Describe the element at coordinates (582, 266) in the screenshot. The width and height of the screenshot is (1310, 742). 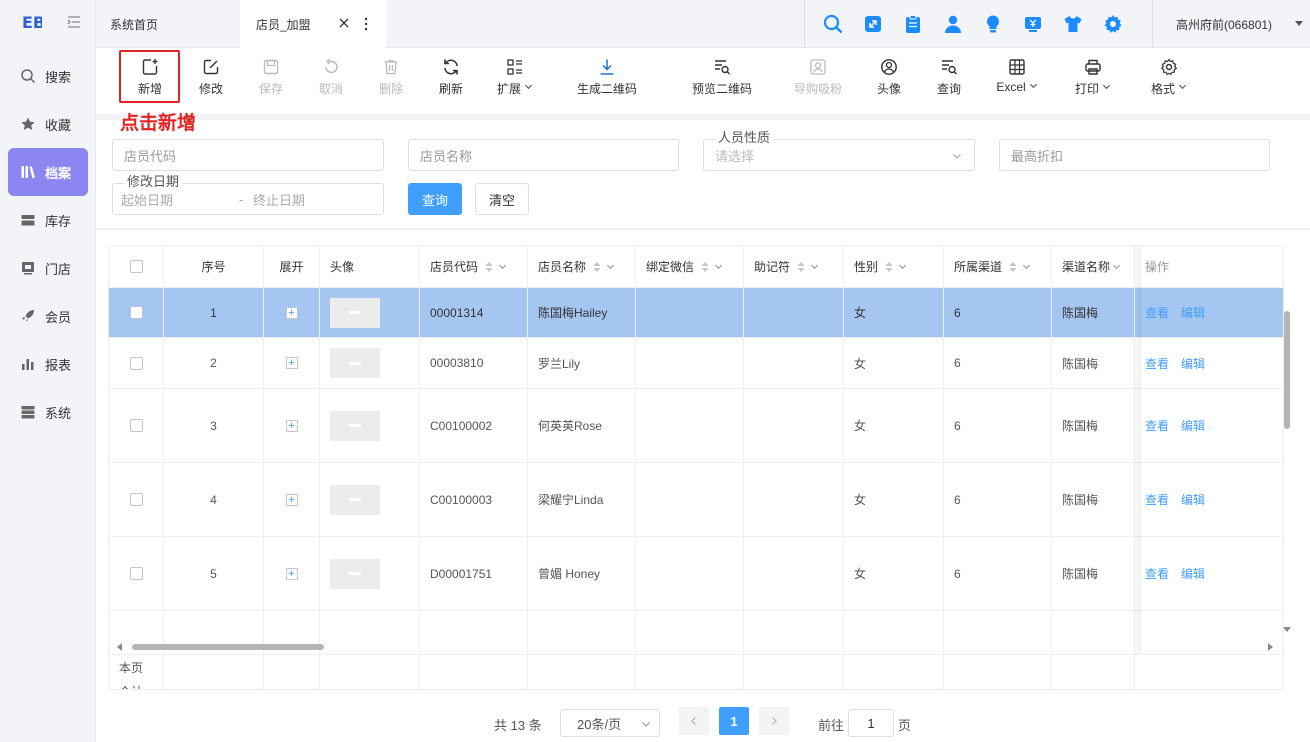
I see `column-staff-name: 店员名称` at that location.